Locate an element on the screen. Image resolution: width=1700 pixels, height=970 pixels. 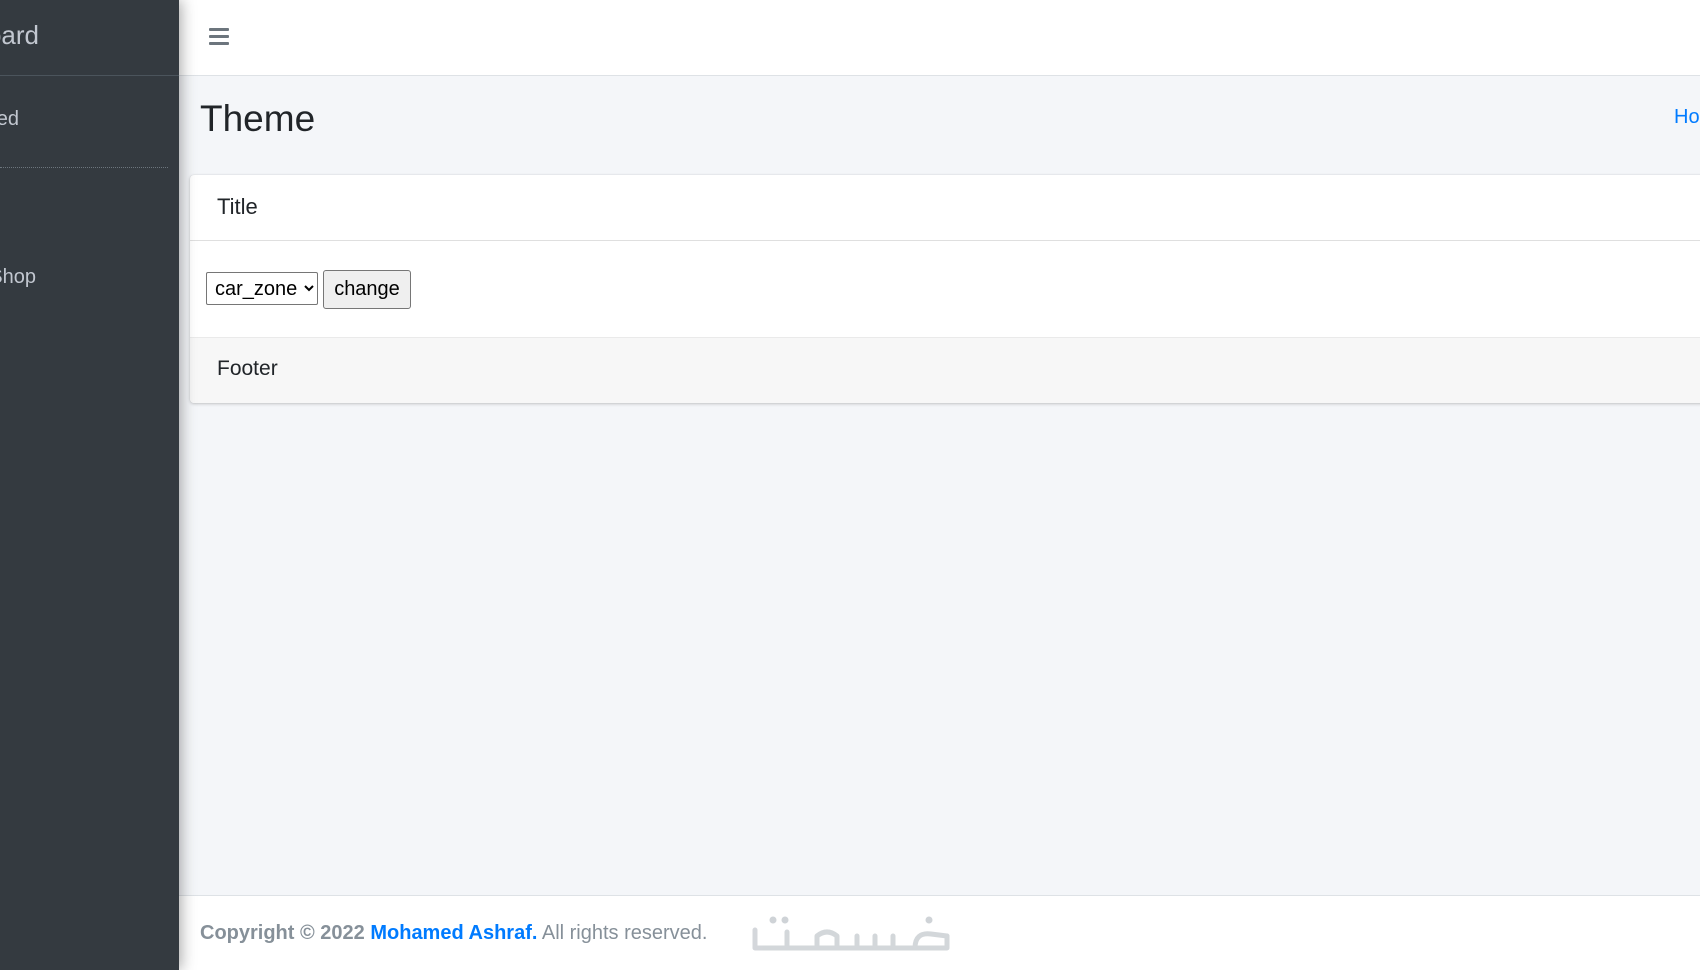
hamburger-icon is located at coordinates (221, 36).